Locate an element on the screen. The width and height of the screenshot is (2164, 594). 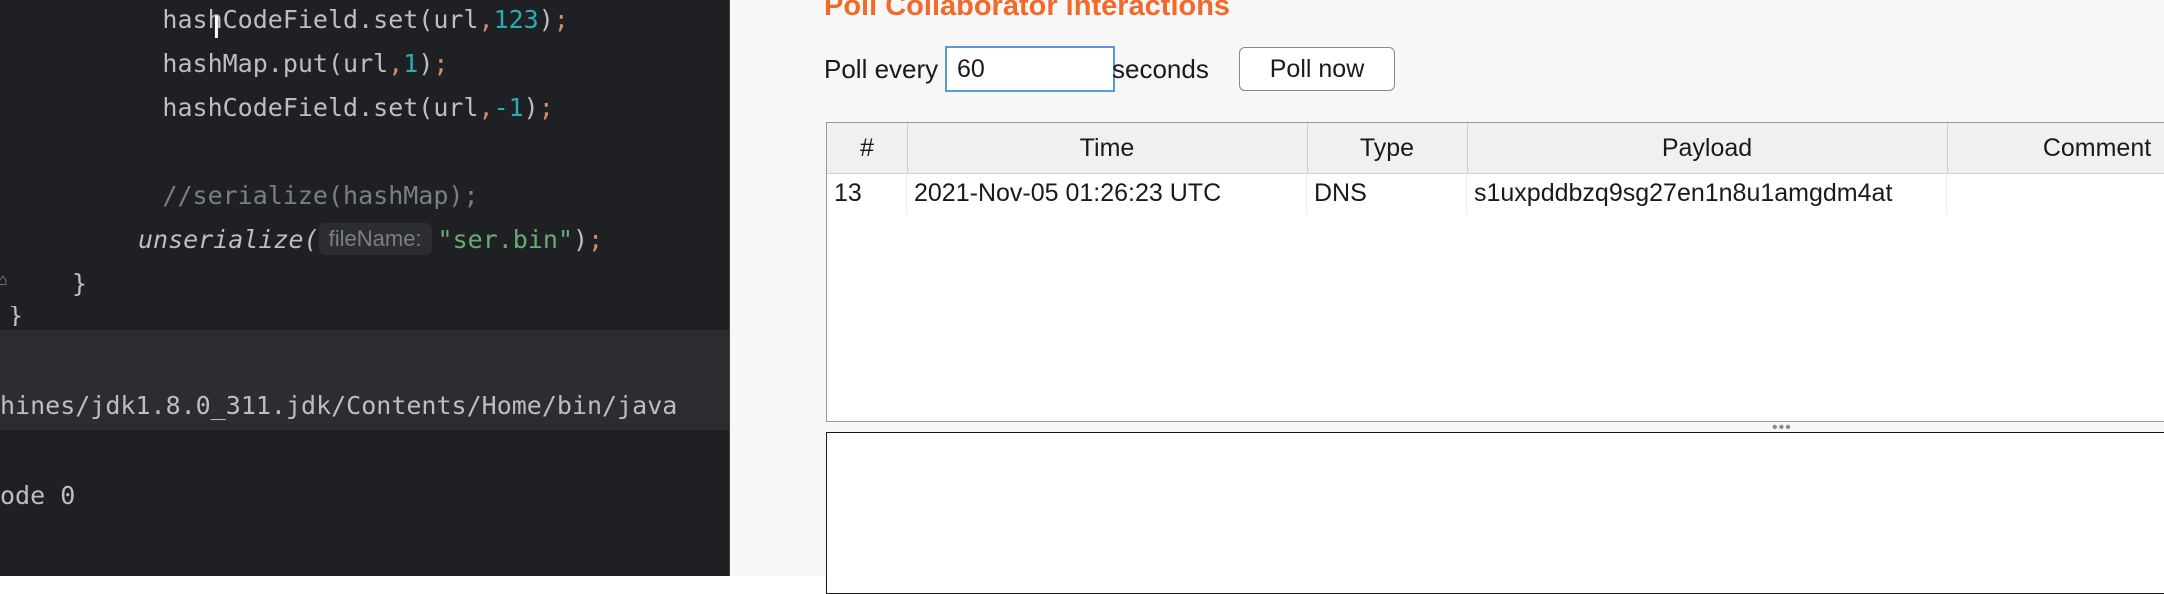
code-token: 123 is located at coordinates (516, 19).